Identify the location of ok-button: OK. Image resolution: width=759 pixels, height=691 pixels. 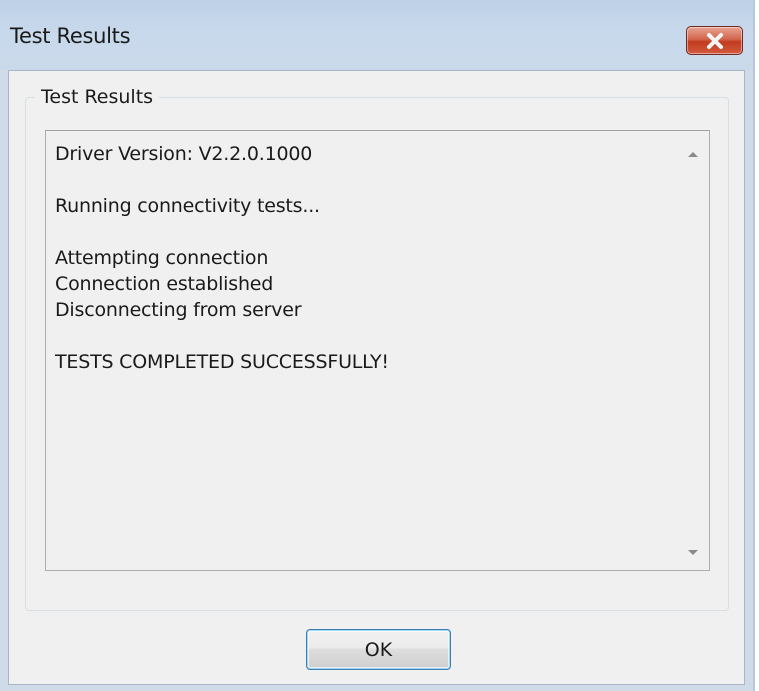
(378, 649).